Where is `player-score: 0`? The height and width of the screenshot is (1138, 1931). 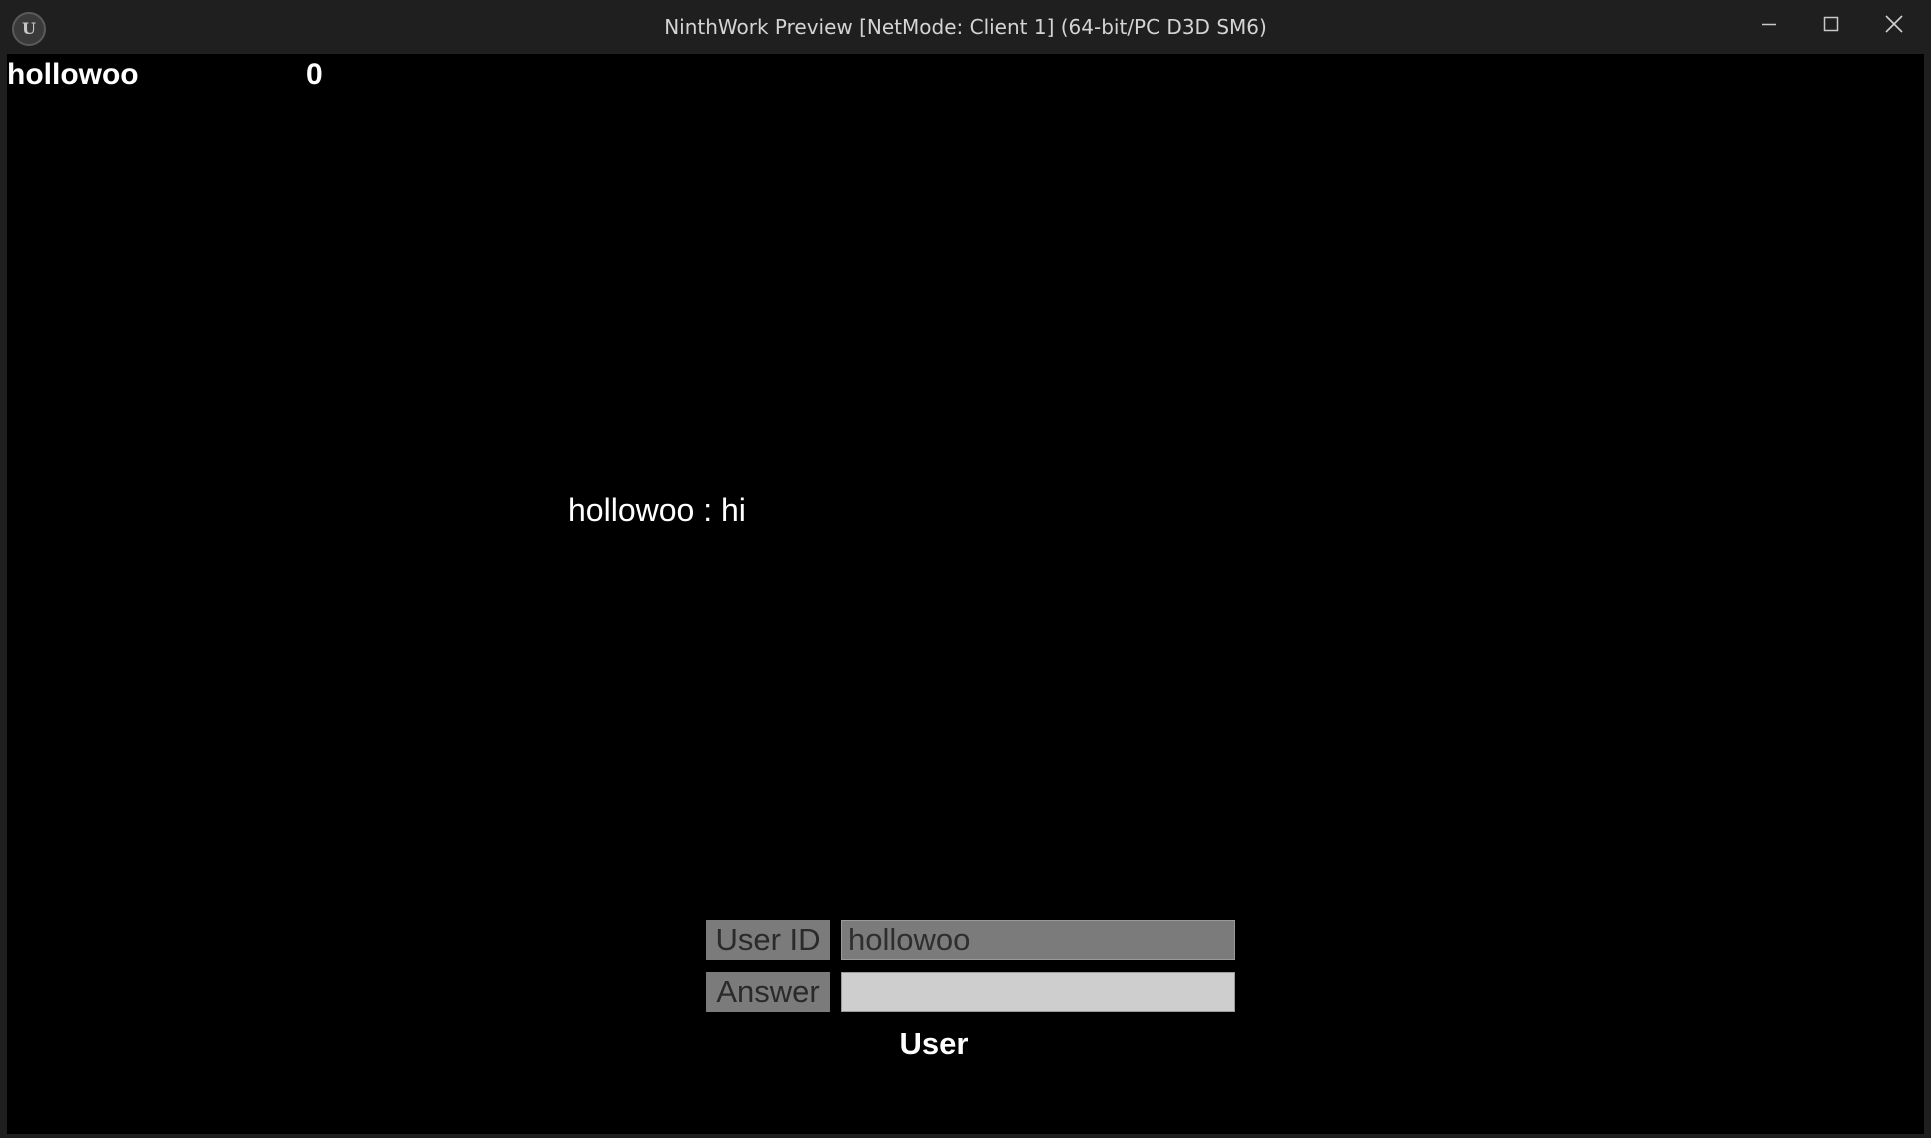 player-score: 0 is located at coordinates (314, 74).